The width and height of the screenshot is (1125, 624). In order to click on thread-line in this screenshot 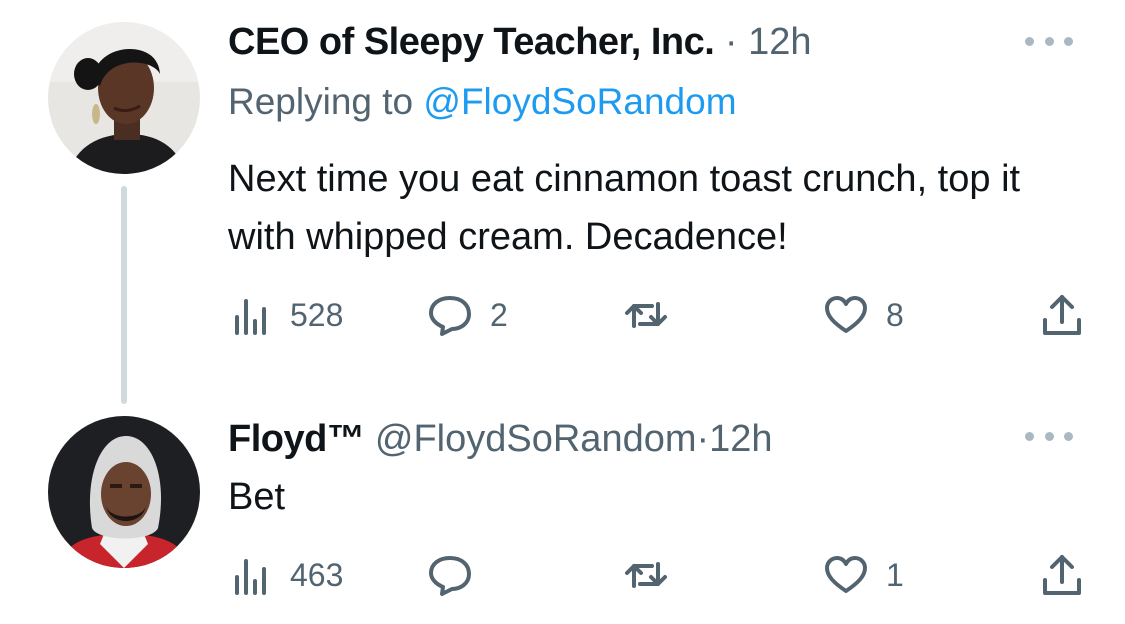, I will do `click(124, 295)`.